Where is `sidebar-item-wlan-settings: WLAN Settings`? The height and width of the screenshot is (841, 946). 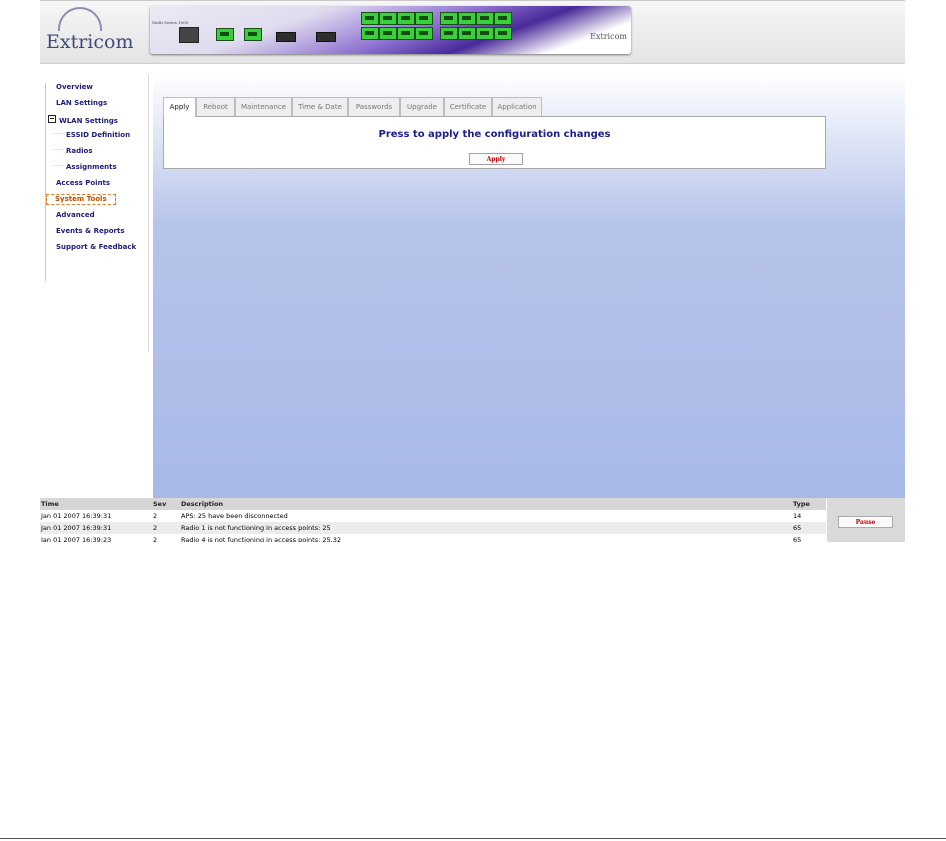 sidebar-item-wlan-settings: WLAN Settings is located at coordinates (83, 120).